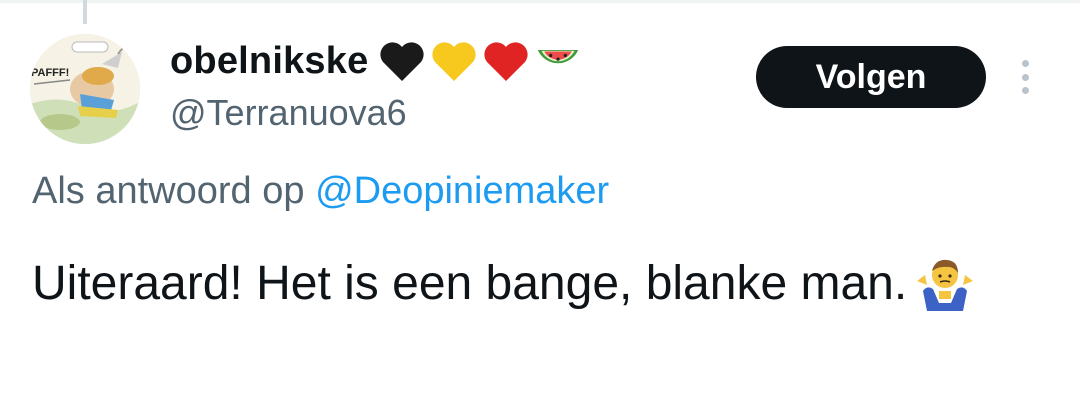 Image resolution: width=1080 pixels, height=405 pixels. What do you see at coordinates (50, 73) in the screenshot?
I see `avatar-text: PAFFF!` at bounding box center [50, 73].